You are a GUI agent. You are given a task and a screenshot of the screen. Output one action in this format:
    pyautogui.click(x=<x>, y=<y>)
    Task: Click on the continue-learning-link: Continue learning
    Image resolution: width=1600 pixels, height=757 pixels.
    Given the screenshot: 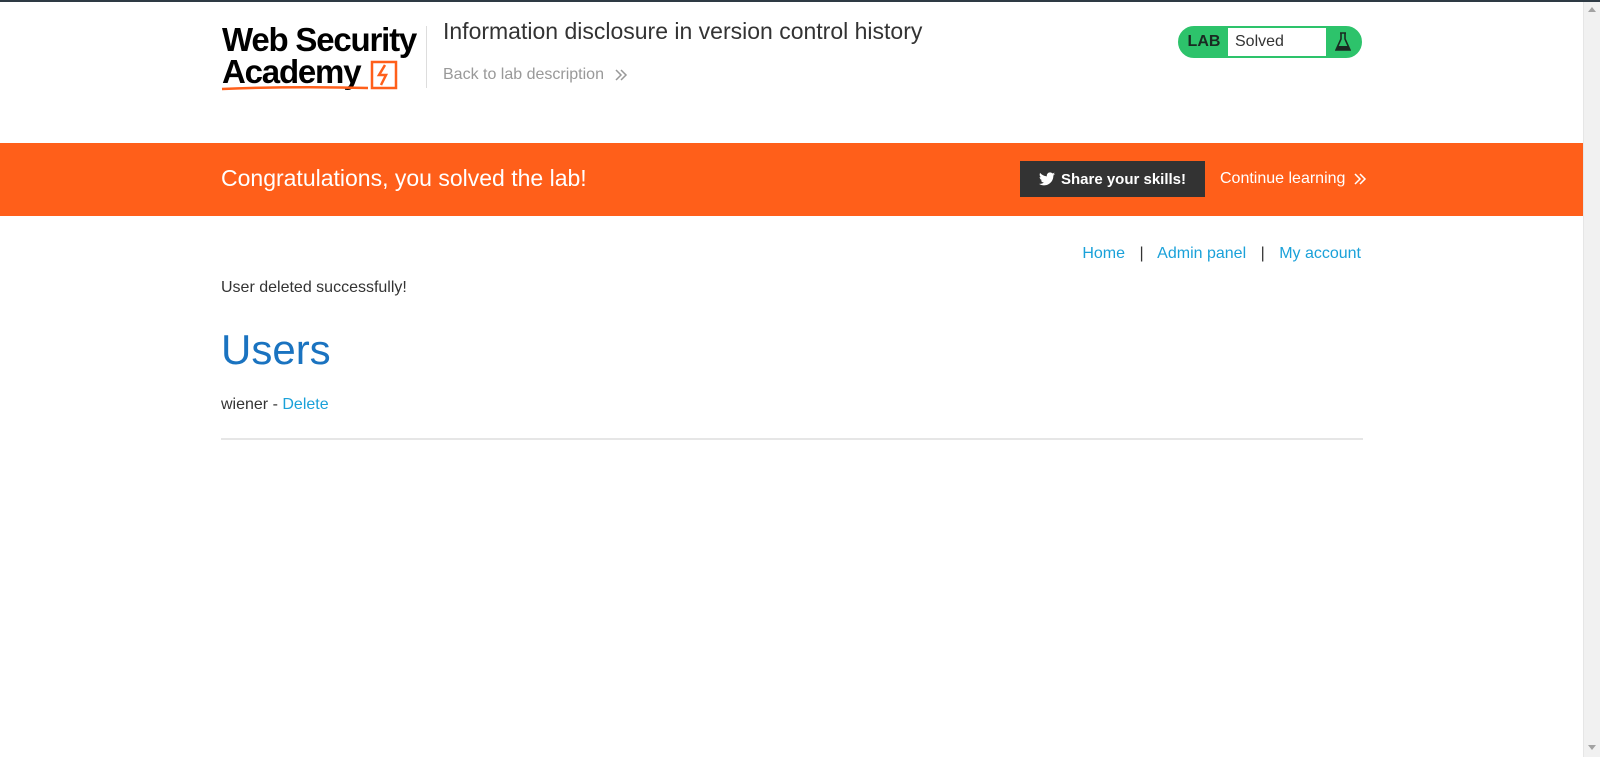 What is the action you would take?
    pyautogui.click(x=1293, y=179)
    